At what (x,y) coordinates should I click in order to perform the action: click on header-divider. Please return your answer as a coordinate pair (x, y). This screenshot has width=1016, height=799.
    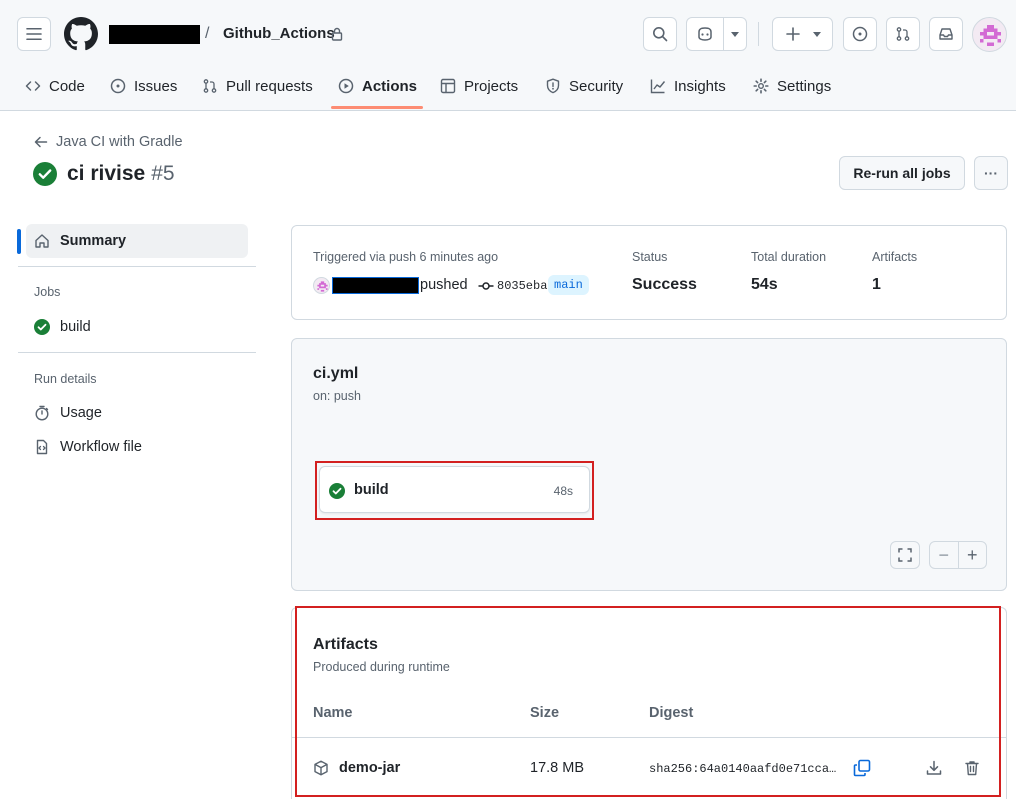
    Looking at the image, I should click on (758, 34).